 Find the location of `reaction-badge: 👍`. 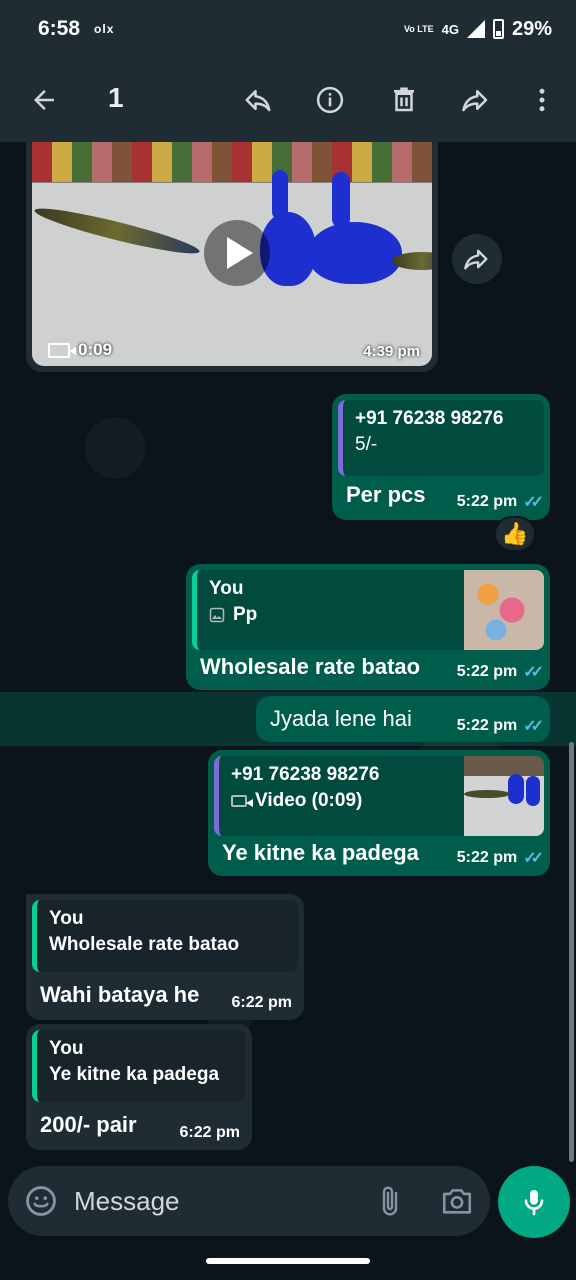

reaction-badge: 👍 is located at coordinates (515, 534).